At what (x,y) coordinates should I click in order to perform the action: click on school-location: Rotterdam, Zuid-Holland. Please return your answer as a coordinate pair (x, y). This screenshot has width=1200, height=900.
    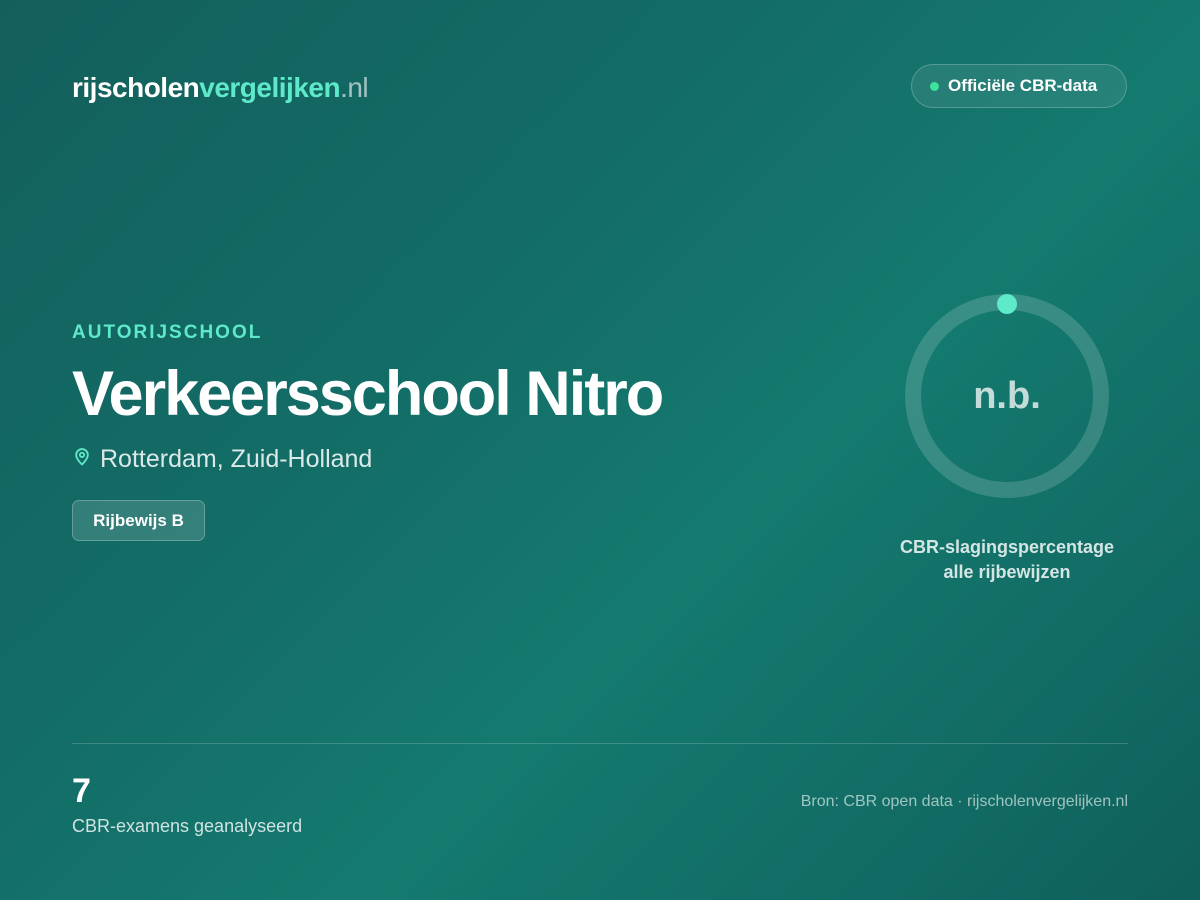
    Looking at the image, I should click on (222, 459).